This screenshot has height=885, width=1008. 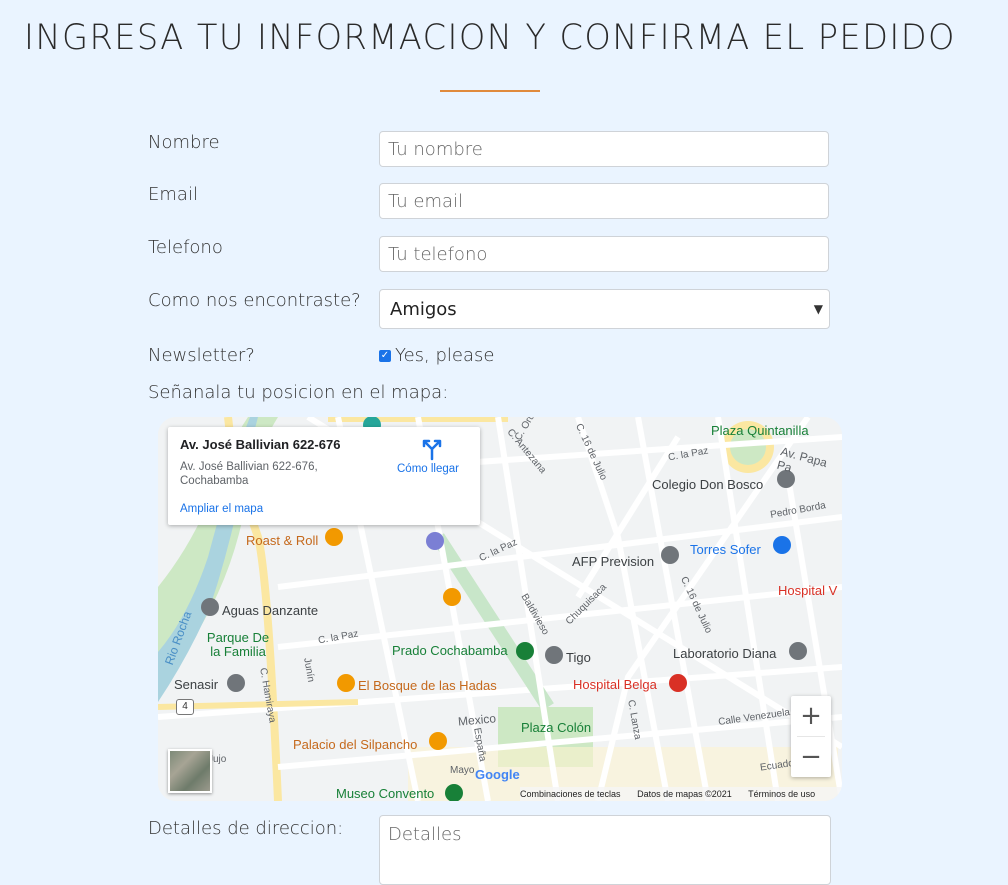 I want to click on directions-icon, so click(x=432, y=449).